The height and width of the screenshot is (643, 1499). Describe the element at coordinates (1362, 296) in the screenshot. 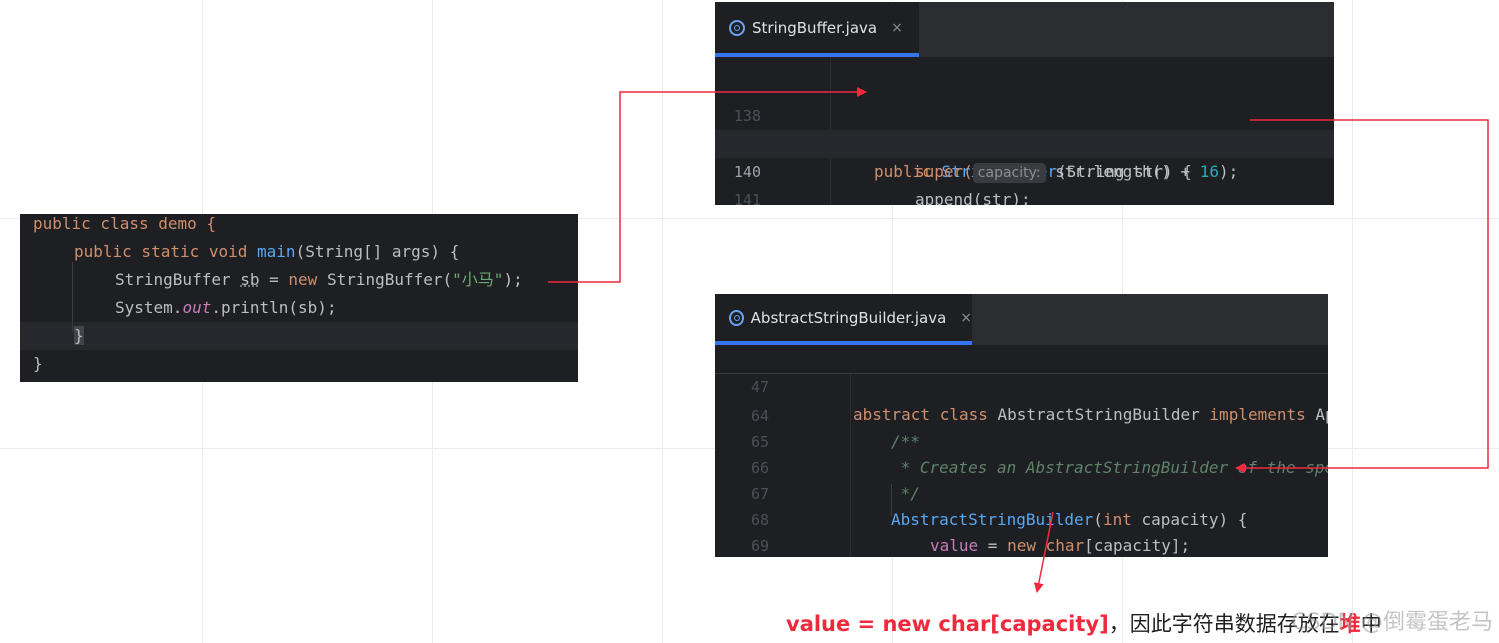

I see `arrow-super-call` at that location.